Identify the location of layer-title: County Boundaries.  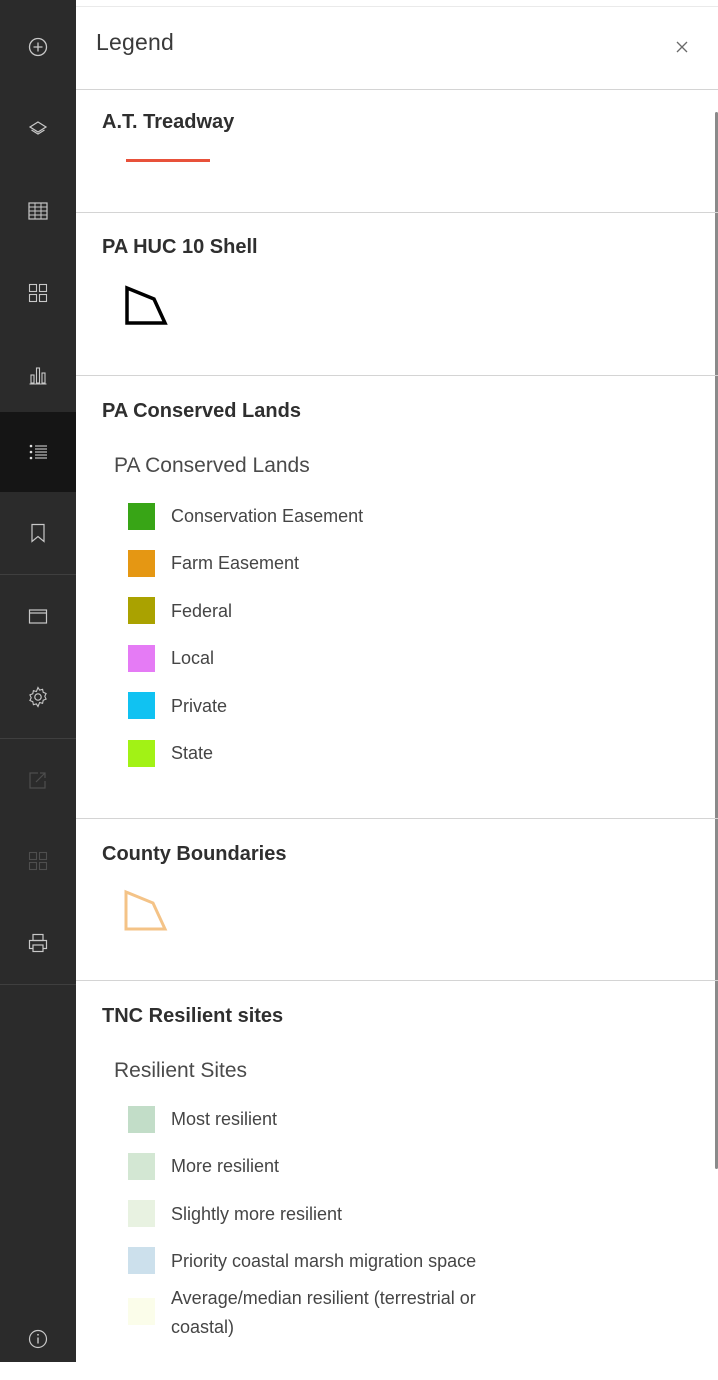
(194, 854).